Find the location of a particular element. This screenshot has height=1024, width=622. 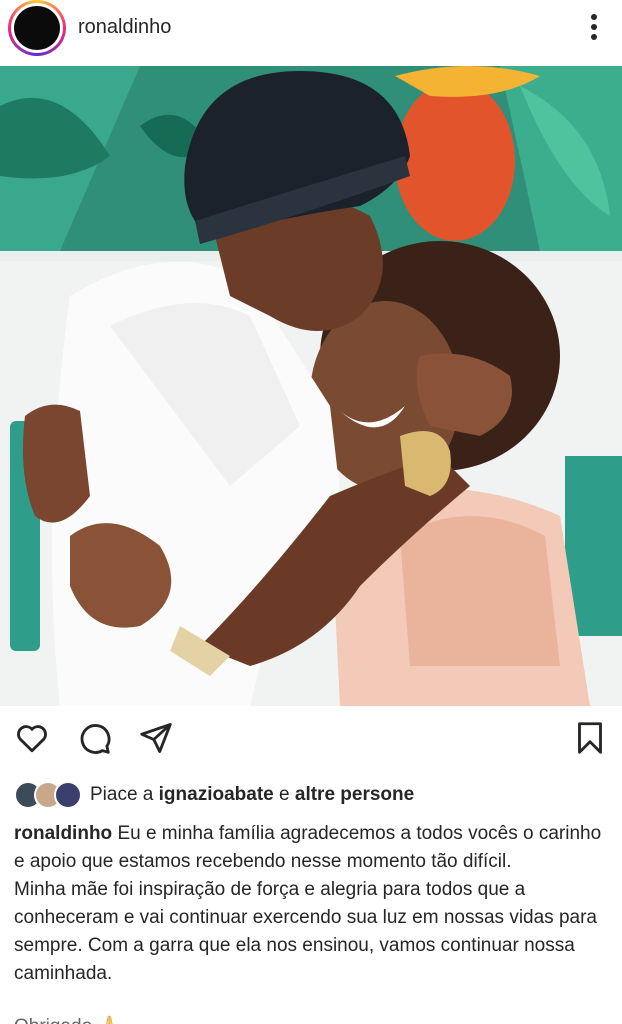

liker-username: ignazioabate is located at coordinates (216, 794).